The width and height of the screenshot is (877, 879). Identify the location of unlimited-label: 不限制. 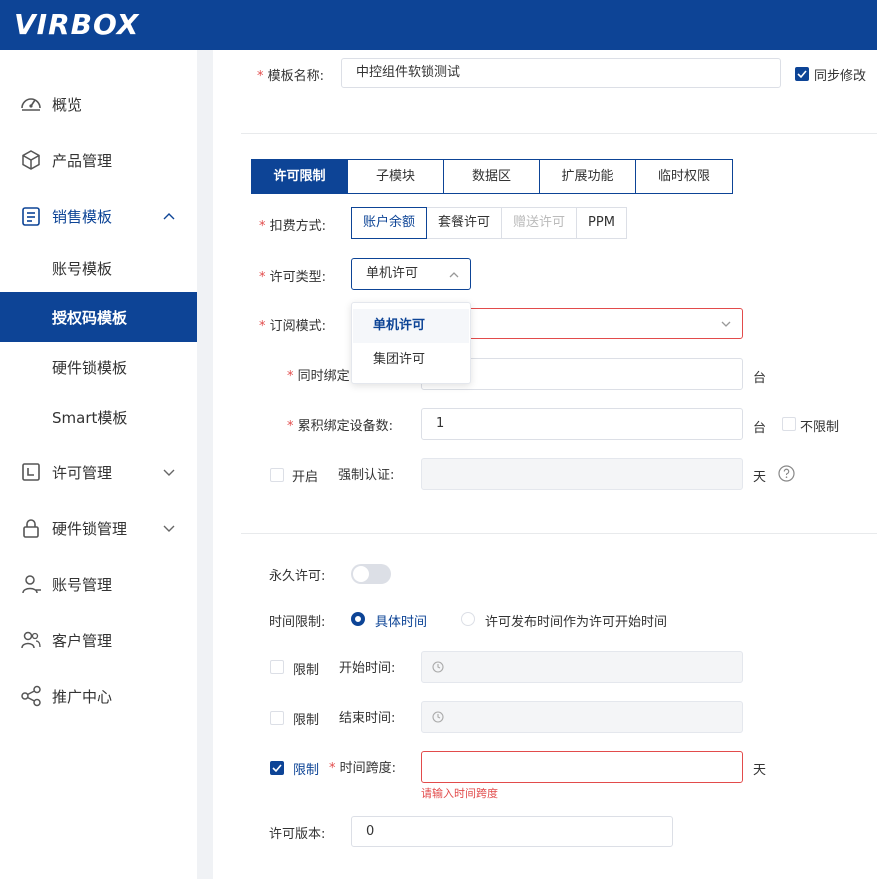
(820, 427).